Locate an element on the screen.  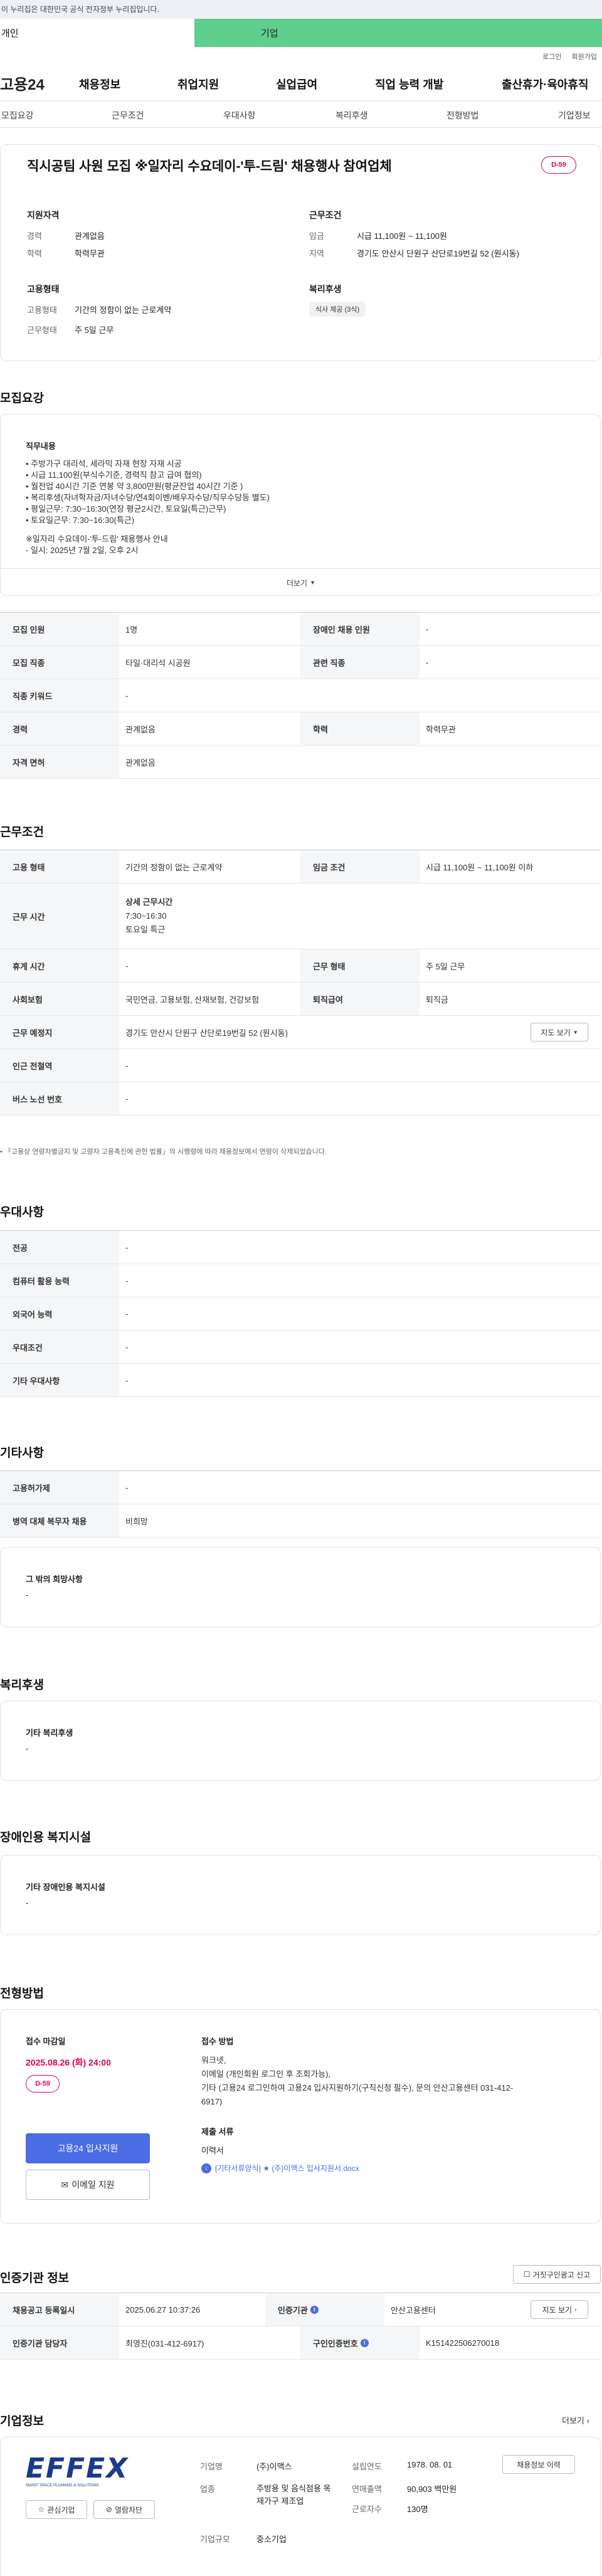
company-size-value: 중소기업 is located at coordinates (271, 2539).